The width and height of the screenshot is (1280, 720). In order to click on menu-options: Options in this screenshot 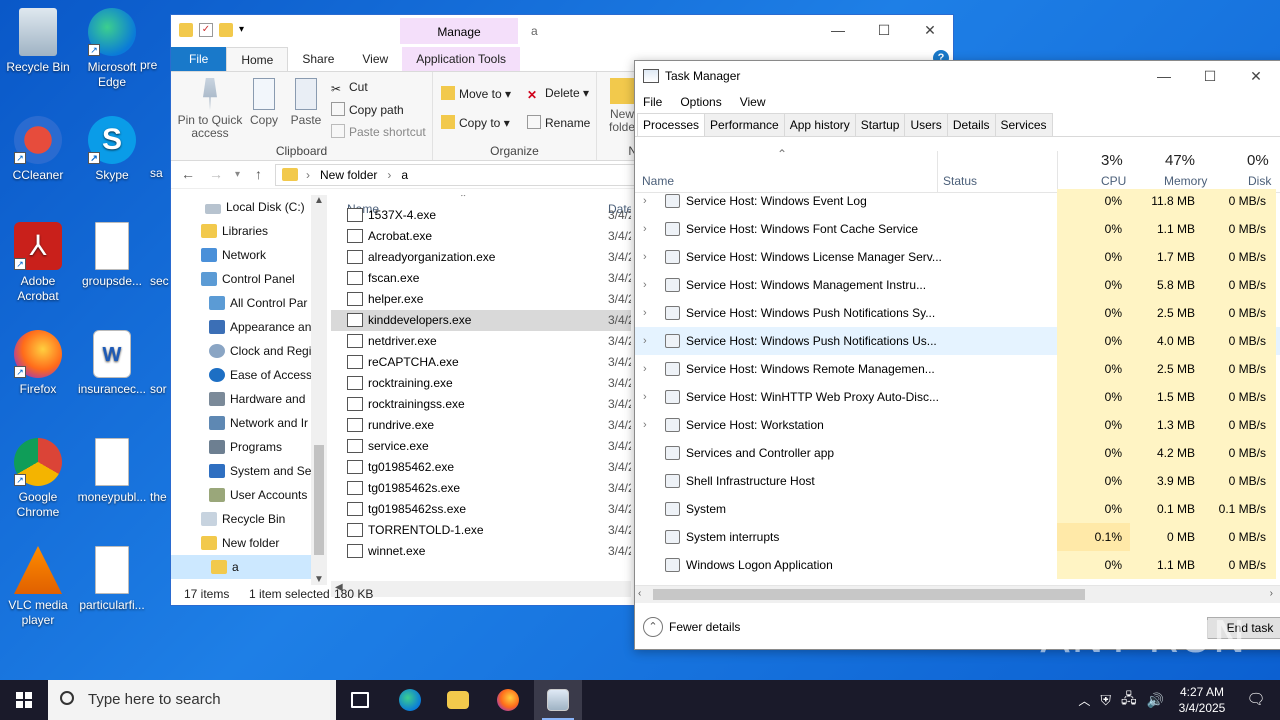, I will do `click(700, 102)`.